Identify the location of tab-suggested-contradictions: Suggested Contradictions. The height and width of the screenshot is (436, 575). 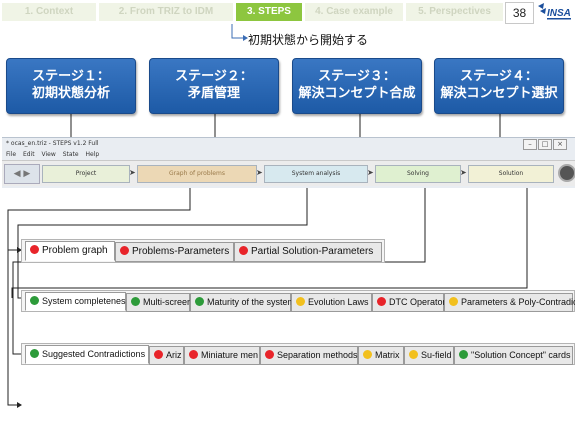
(87, 354).